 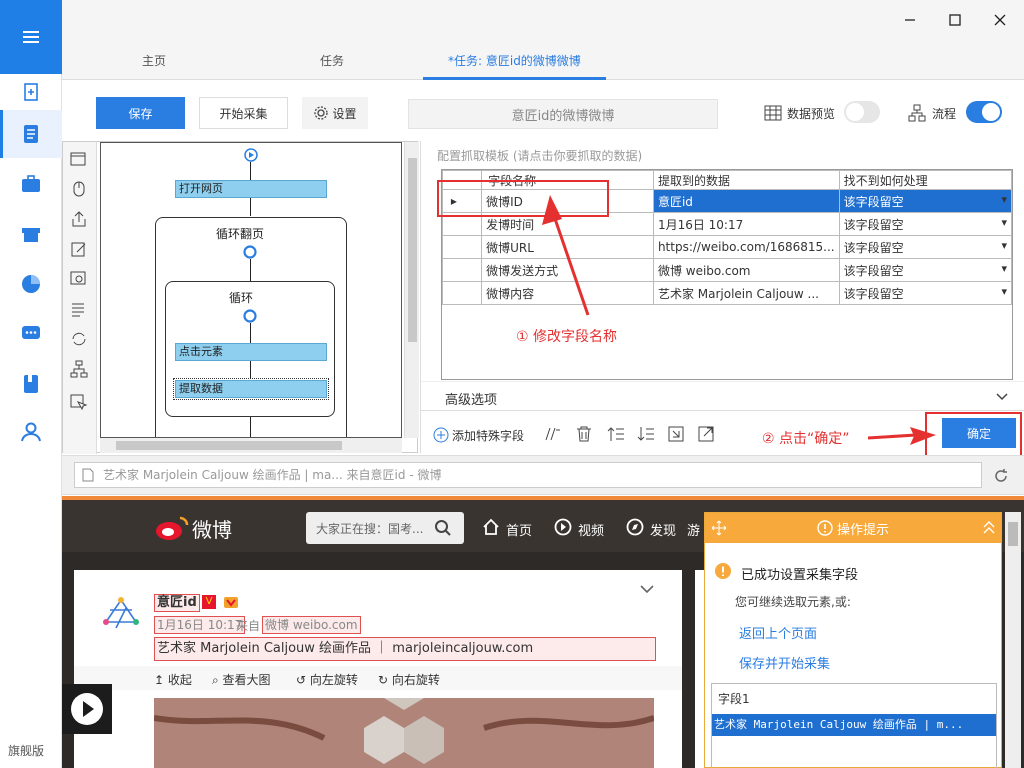 What do you see at coordinates (853, 528) in the screenshot?
I see `tips-header: 操作提示` at bounding box center [853, 528].